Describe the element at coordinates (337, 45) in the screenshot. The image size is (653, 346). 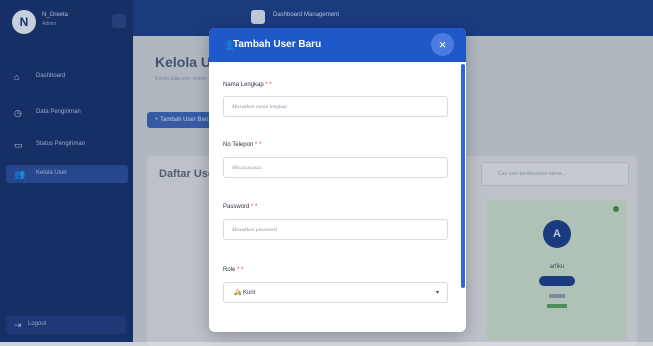
I see `modal-header: 👤 Tambah User Baru ×` at that location.